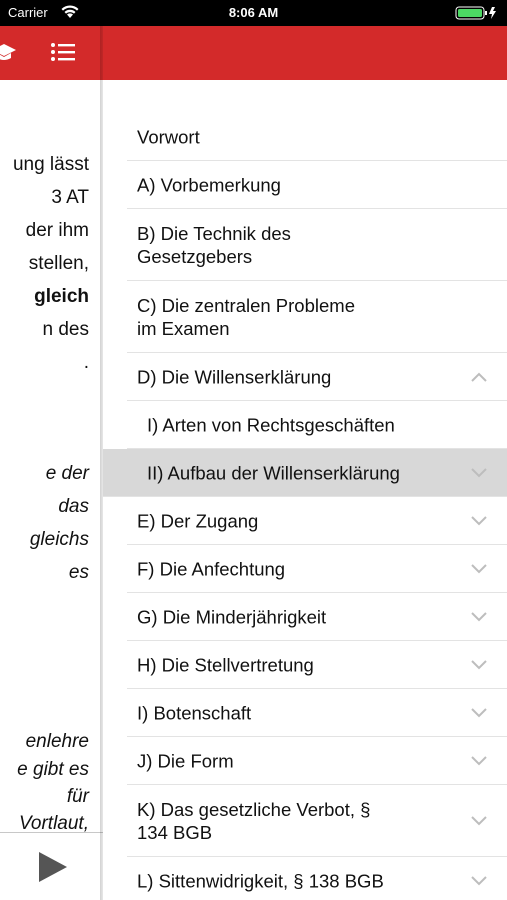  What do you see at coordinates (271, 424) in the screenshot?
I see `toc-item-label: I) Arten von Rechtsgeschäften` at bounding box center [271, 424].